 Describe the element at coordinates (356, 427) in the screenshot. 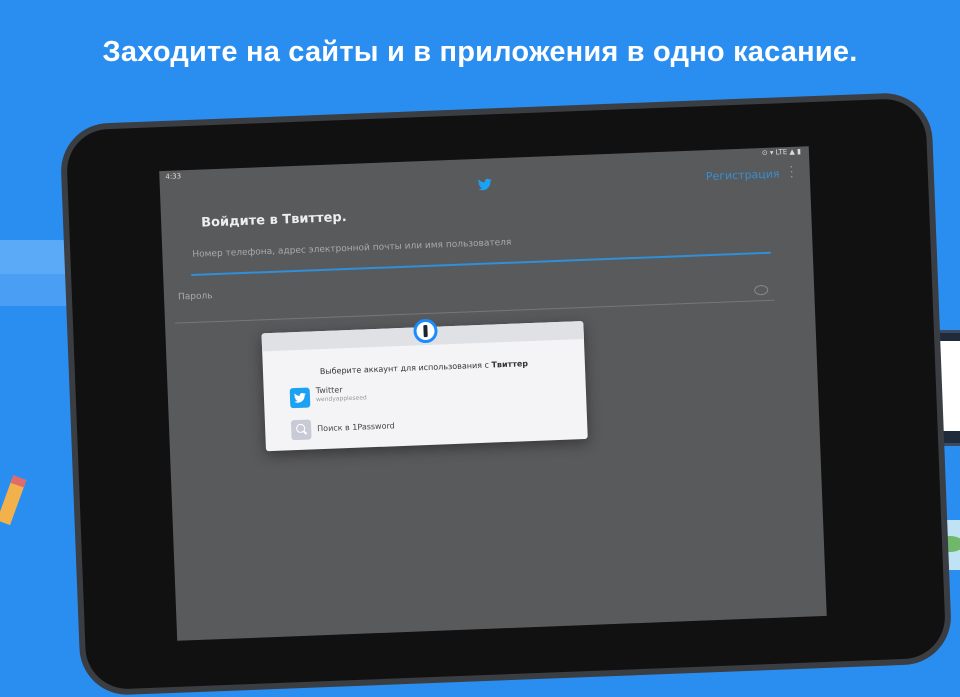

I see `search-label: Поиск в 1Password` at that location.